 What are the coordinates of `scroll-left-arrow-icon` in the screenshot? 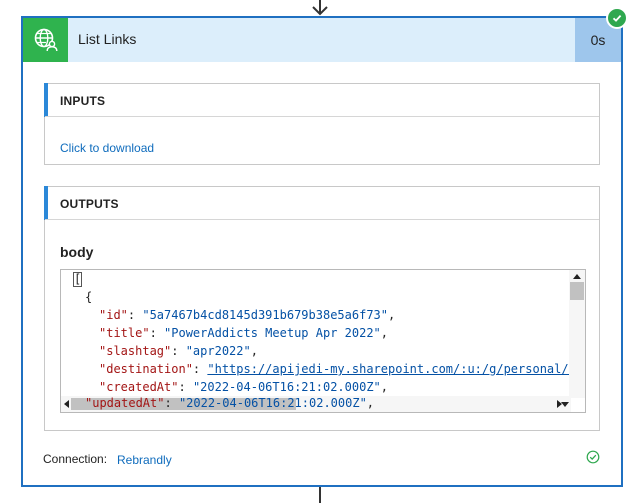 It's located at (66, 404).